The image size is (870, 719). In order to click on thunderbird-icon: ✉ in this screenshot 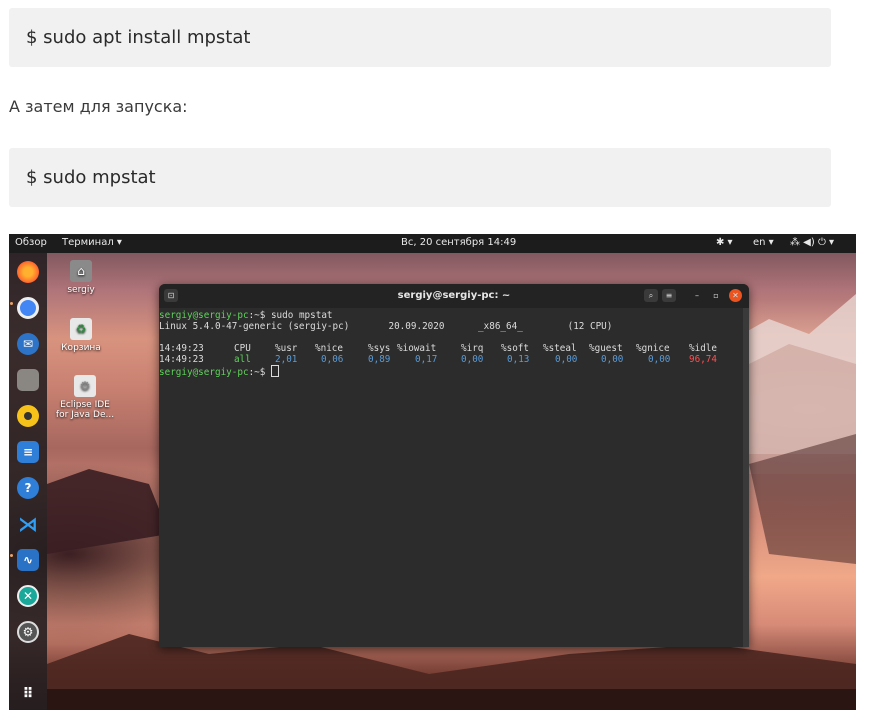, I will do `click(28, 344)`.